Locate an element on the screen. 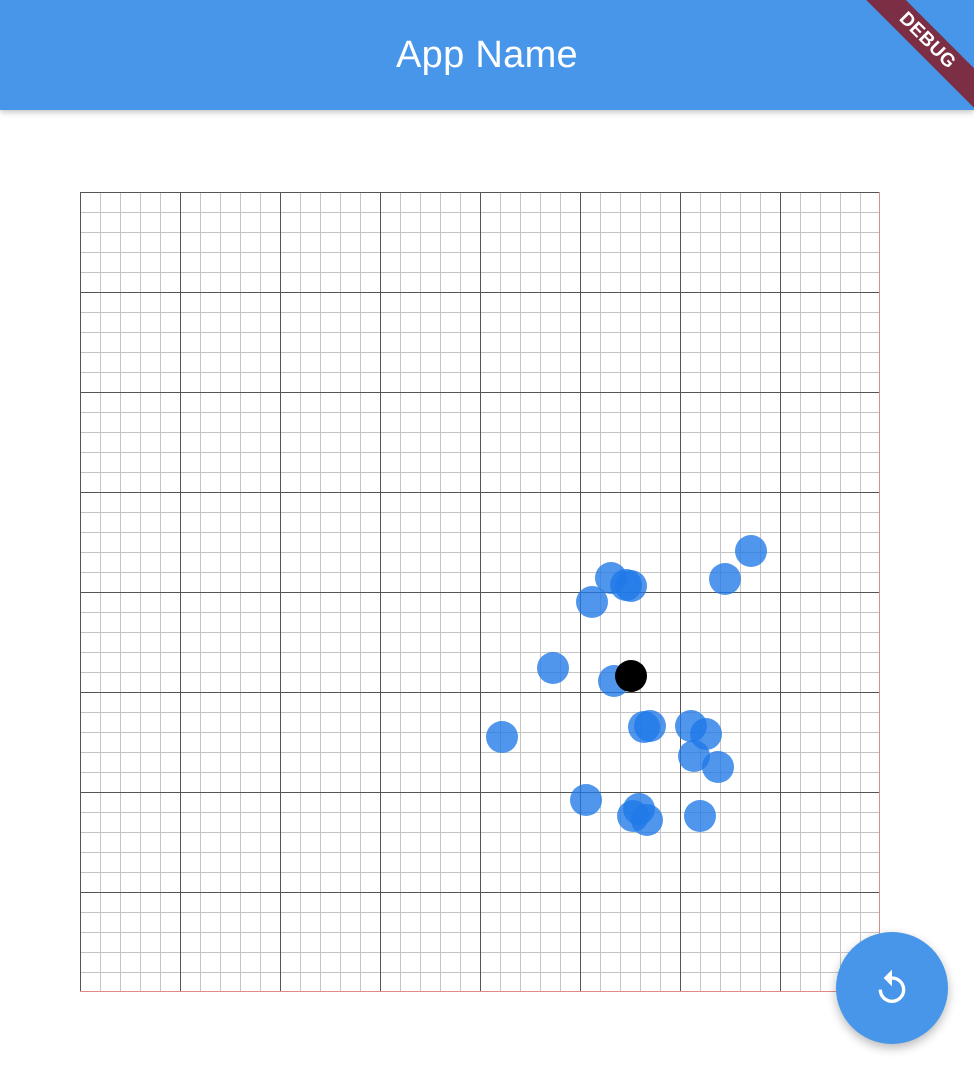 This screenshot has height=1066, width=974. app-bar: App Name is located at coordinates (487, 55).